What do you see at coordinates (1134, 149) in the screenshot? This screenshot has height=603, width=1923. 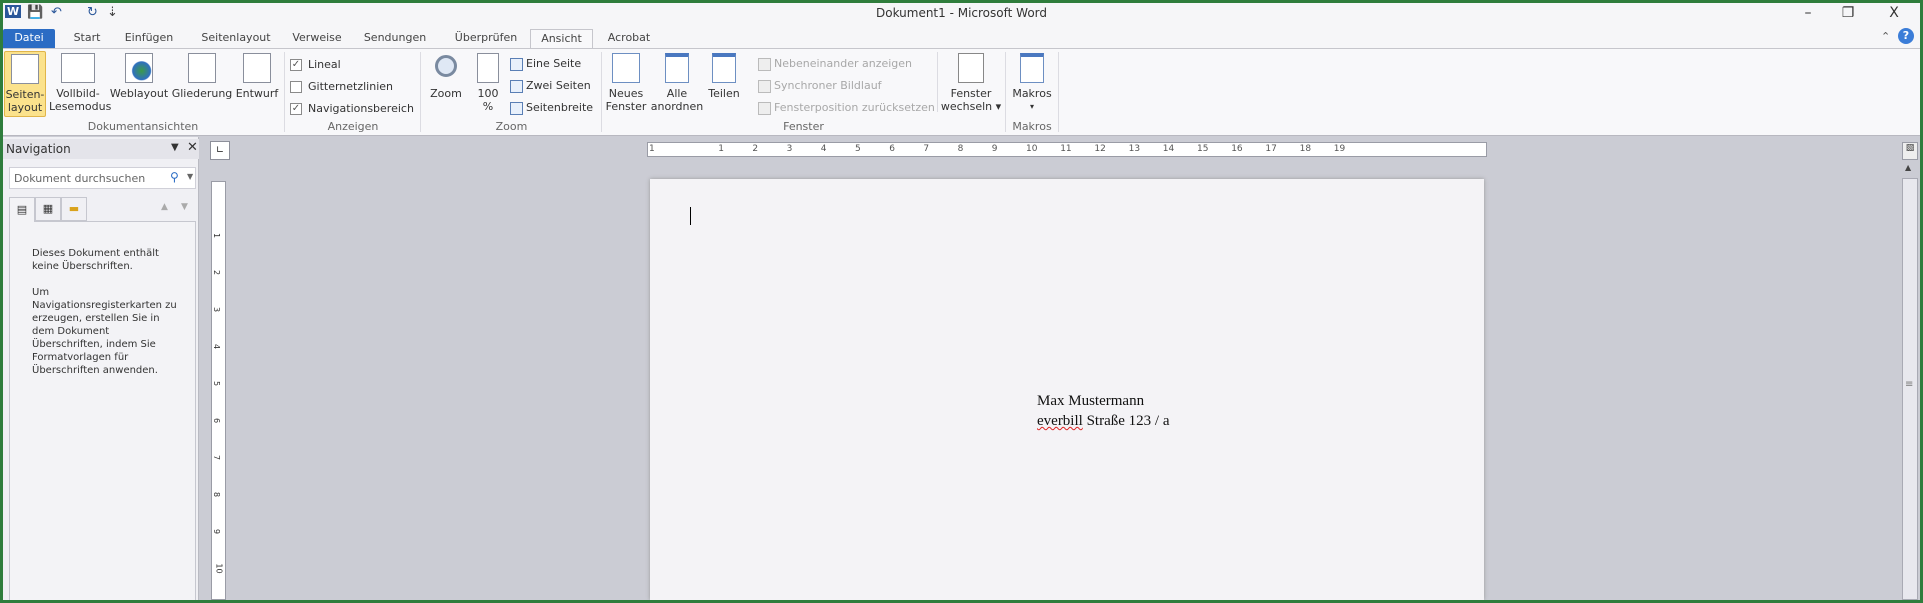 I see `ruler-number: 13` at bounding box center [1134, 149].